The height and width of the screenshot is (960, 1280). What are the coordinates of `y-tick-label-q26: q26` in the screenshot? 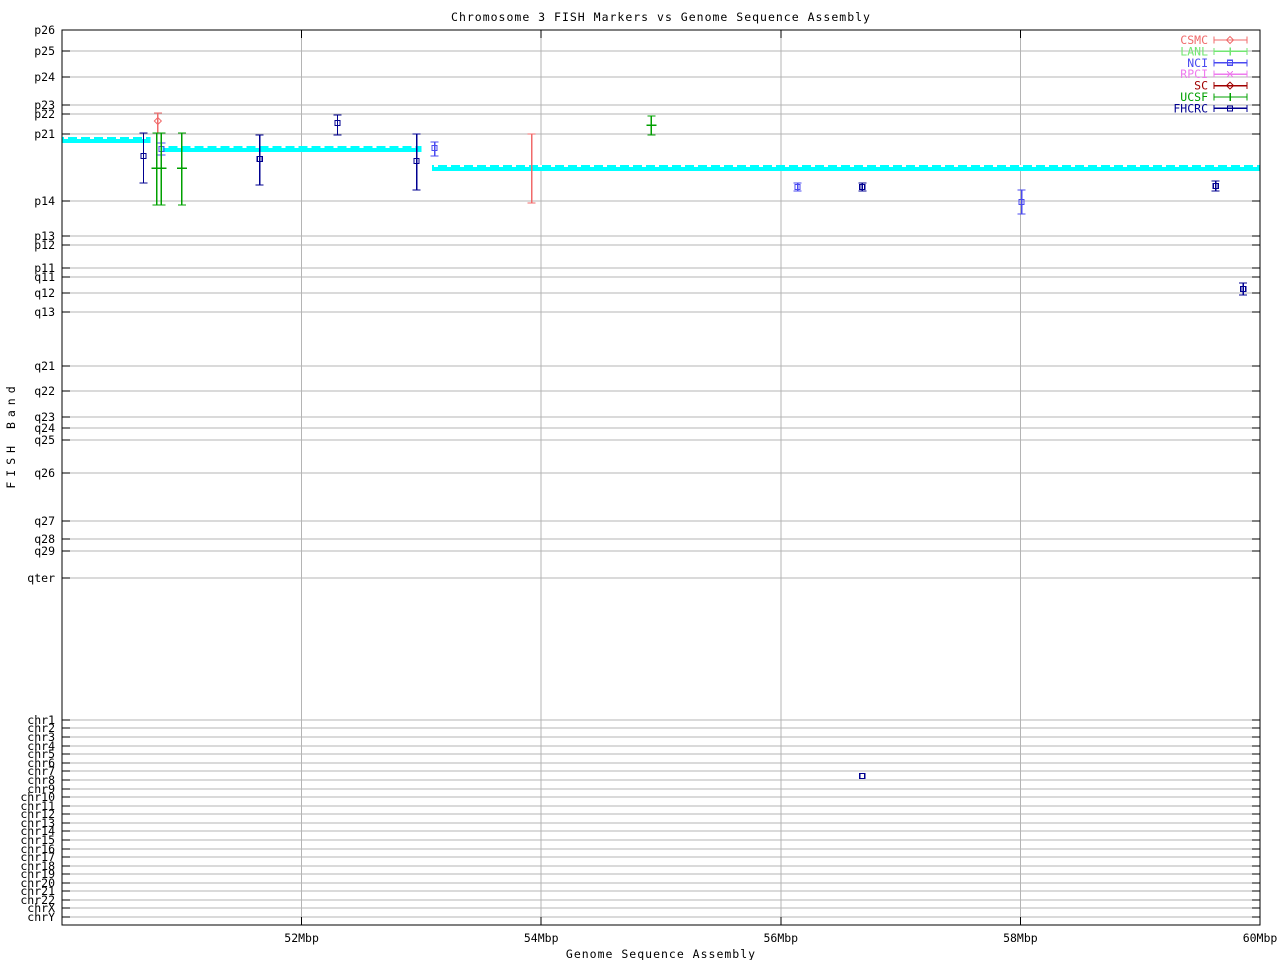 It's located at (44, 473).